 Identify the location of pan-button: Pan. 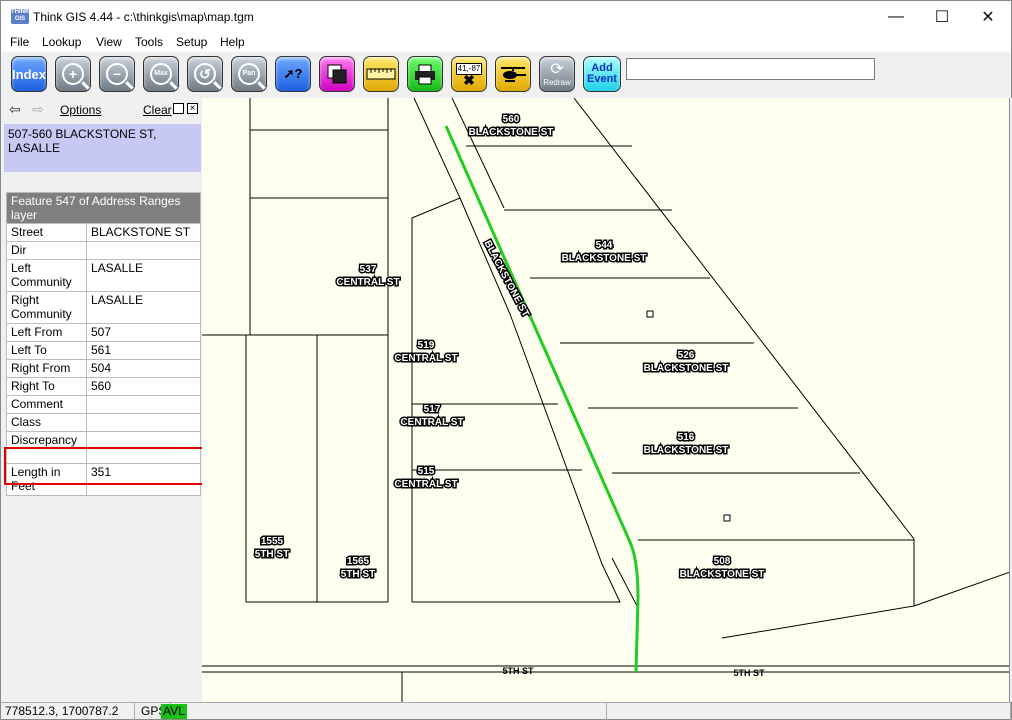
(249, 74).